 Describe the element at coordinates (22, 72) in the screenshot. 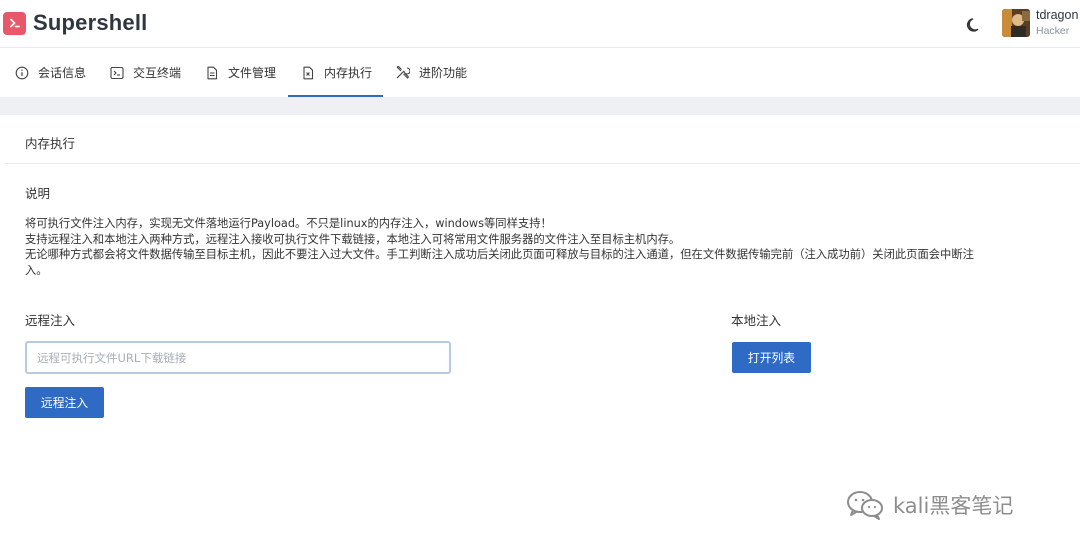

I see `info-icon` at that location.